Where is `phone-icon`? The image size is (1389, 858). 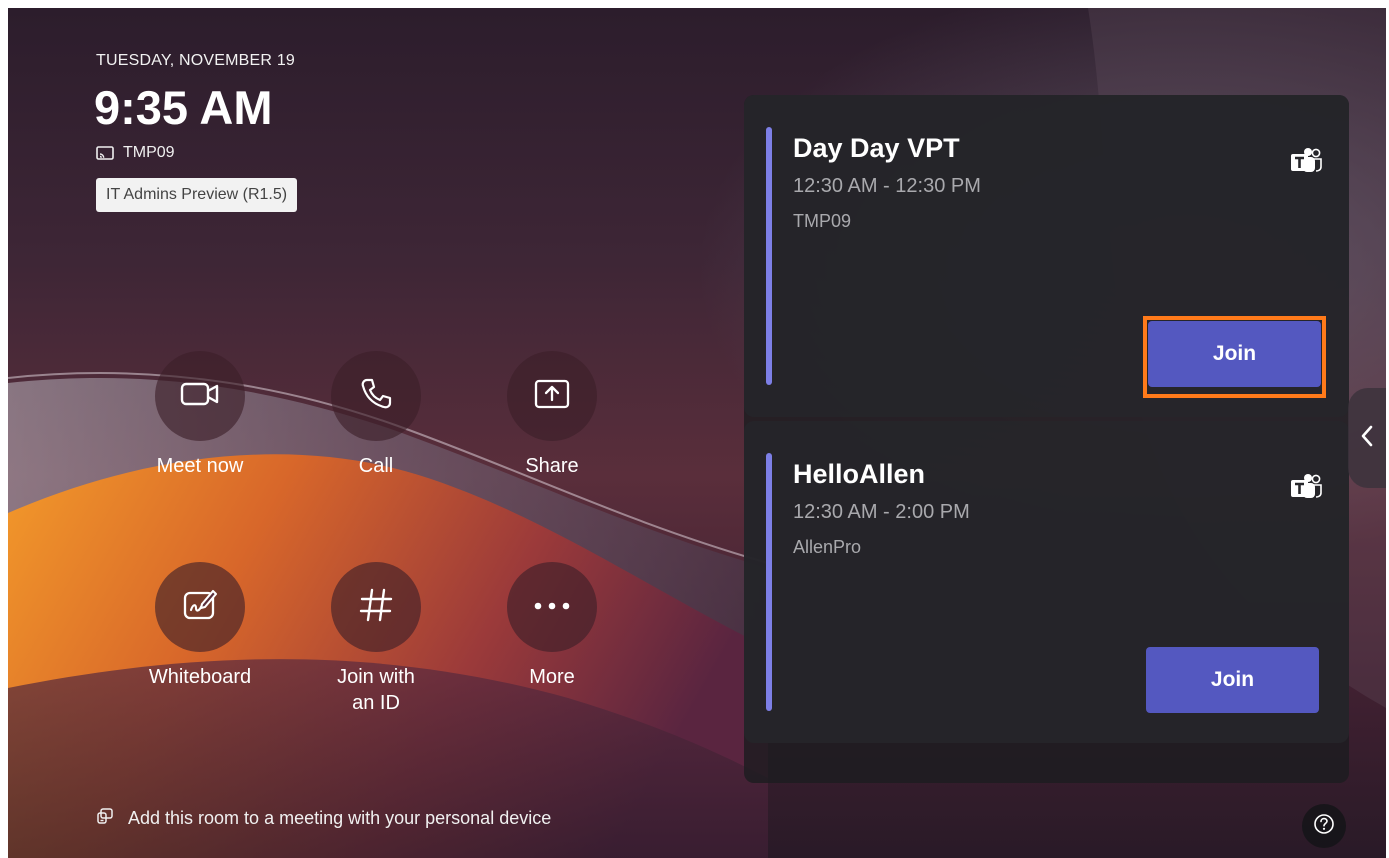
phone-icon is located at coordinates (376, 396).